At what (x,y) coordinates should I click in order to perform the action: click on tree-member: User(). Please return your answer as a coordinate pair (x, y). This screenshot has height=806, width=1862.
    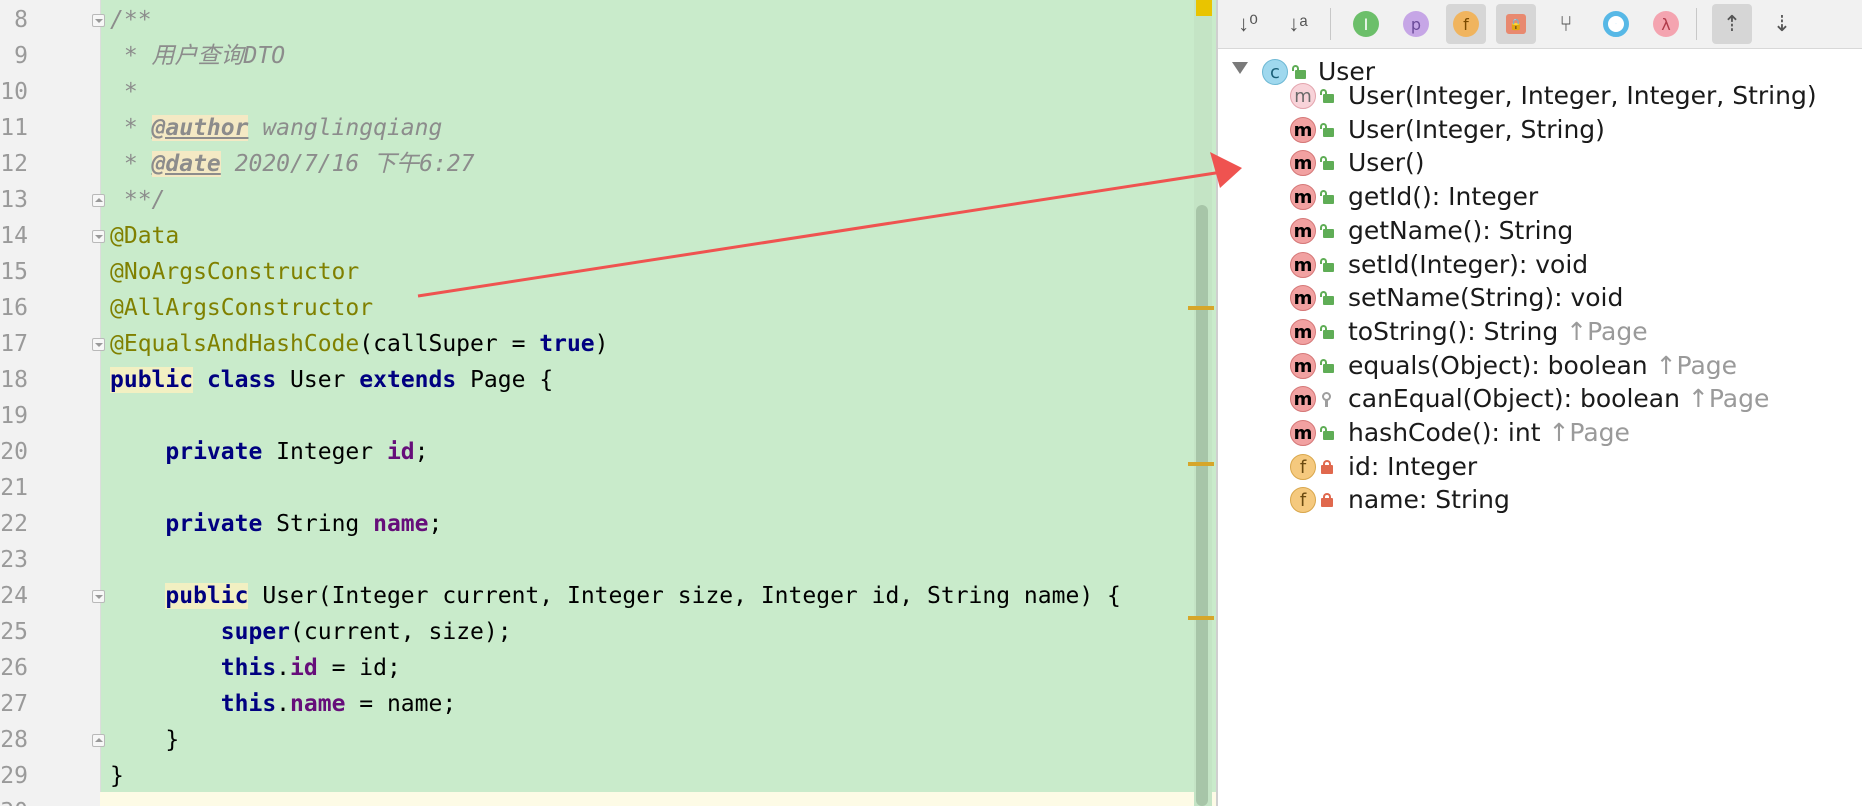
    Looking at the image, I should click on (1386, 163).